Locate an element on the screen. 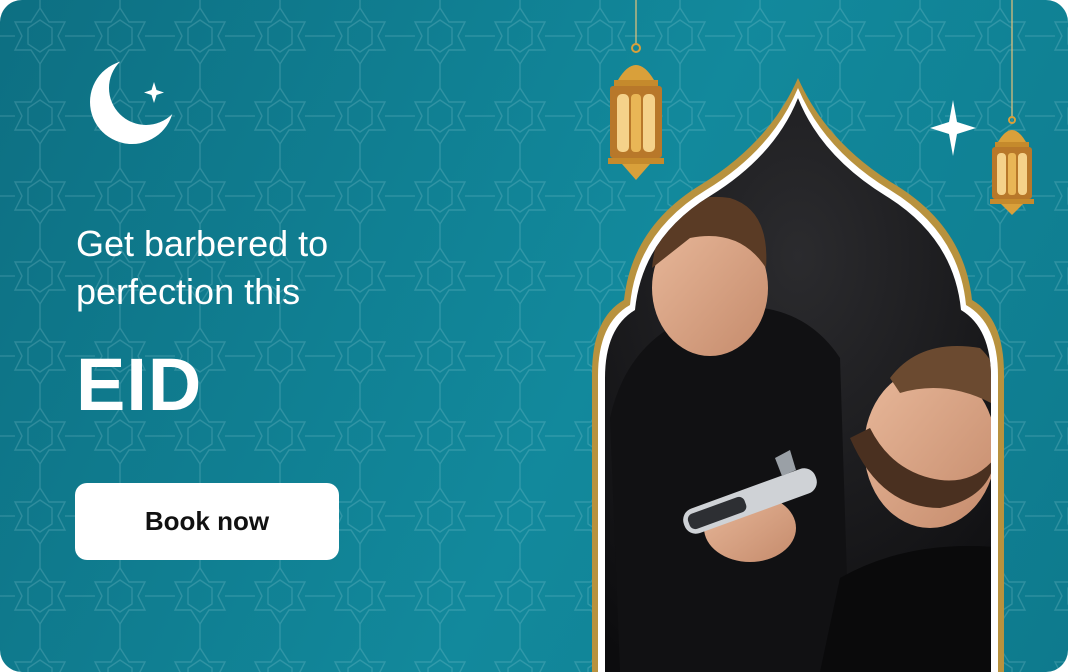 The height and width of the screenshot is (672, 1068). headline-line-2: perfection this is located at coordinates (188, 291).